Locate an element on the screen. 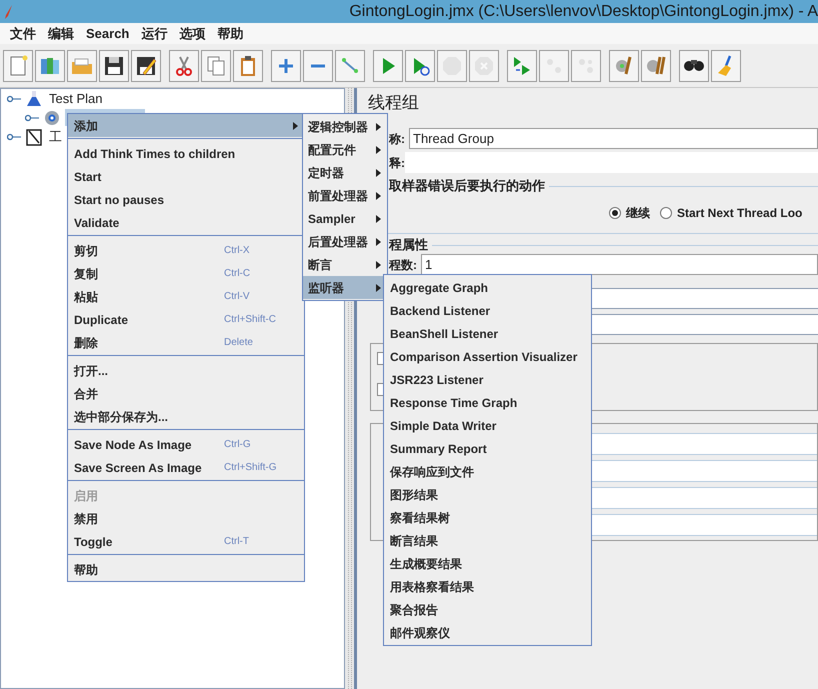  menu-item: Start no pauses is located at coordinates (186, 199).